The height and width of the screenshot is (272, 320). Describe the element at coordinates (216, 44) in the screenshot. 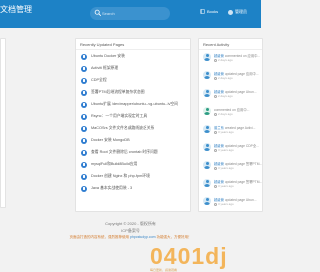

I see `recent-activity-title: Recent Activity` at that location.